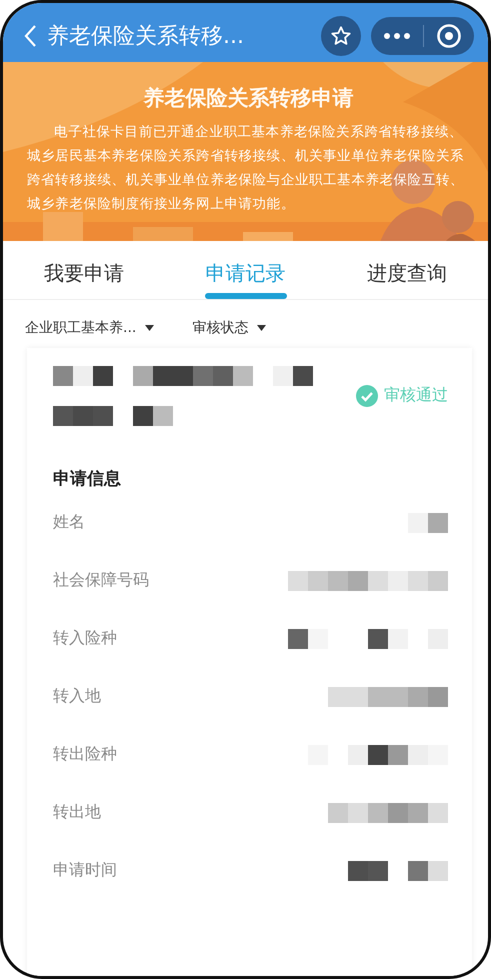 The width and height of the screenshot is (491, 979). Describe the element at coordinates (101, 581) in the screenshot. I see `field-label: 社会保障号码` at that location.